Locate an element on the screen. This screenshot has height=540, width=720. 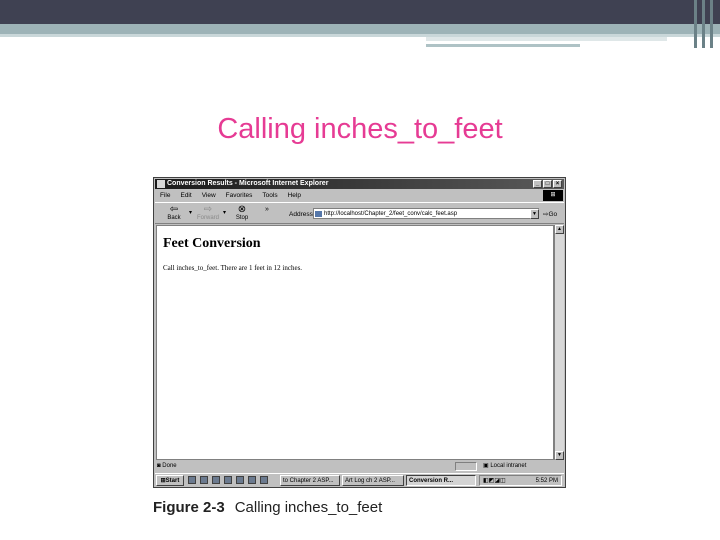
menu-bar: File Edit View Favorites Tools Help is located at coordinates (359, 195).